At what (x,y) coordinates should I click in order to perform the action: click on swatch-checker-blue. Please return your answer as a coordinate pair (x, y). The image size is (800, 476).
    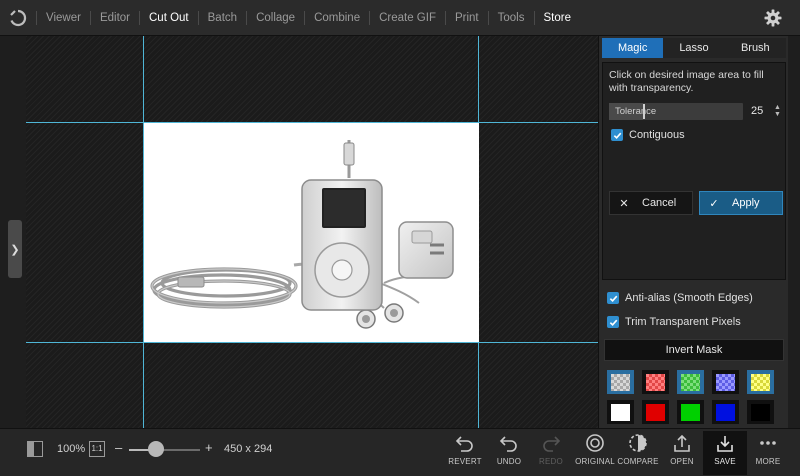
    Looking at the image, I should click on (725, 382).